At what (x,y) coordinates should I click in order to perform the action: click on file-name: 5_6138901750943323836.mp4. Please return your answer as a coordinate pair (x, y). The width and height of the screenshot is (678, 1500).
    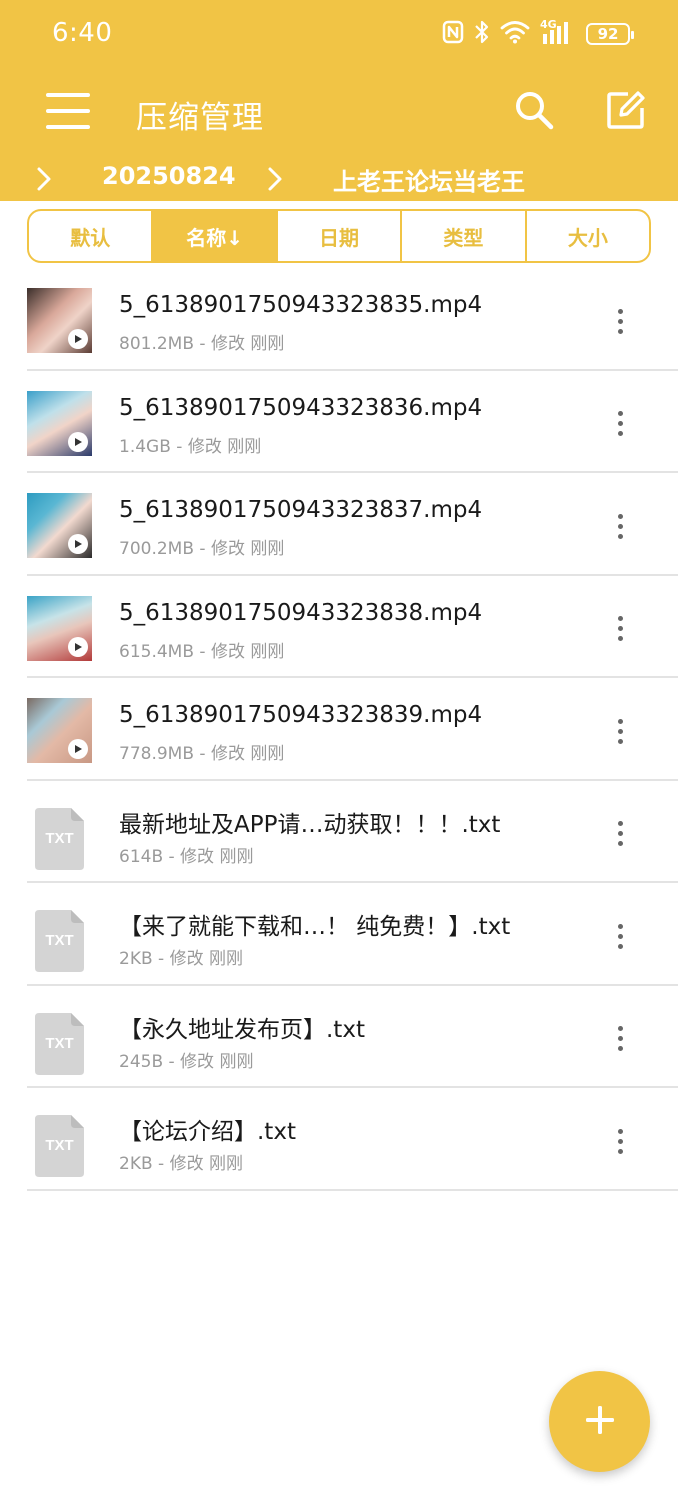
    Looking at the image, I should click on (301, 407).